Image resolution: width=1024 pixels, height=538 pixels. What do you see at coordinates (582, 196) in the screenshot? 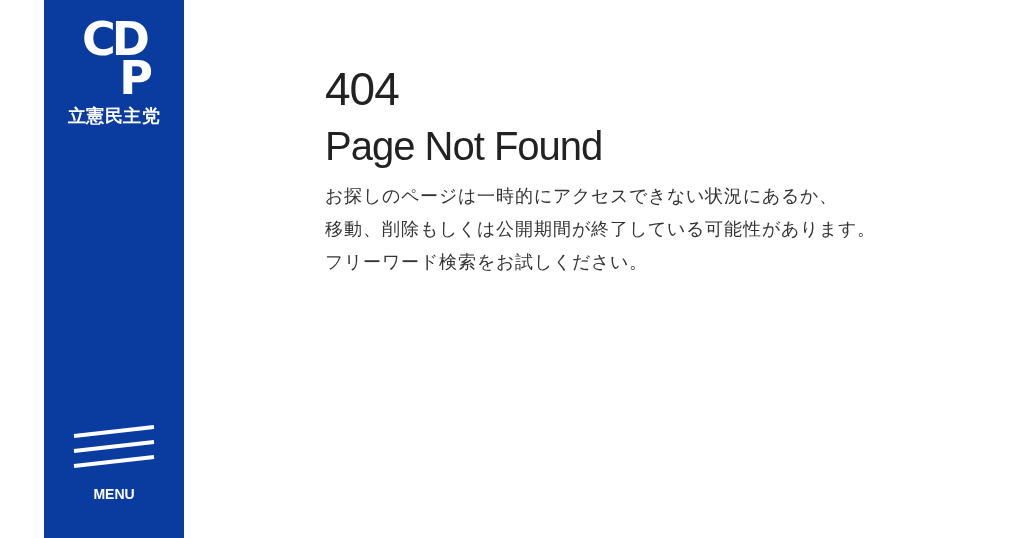
I see `error-message: お探しのページは一時的にアクセスできない状況にあるか、` at bounding box center [582, 196].